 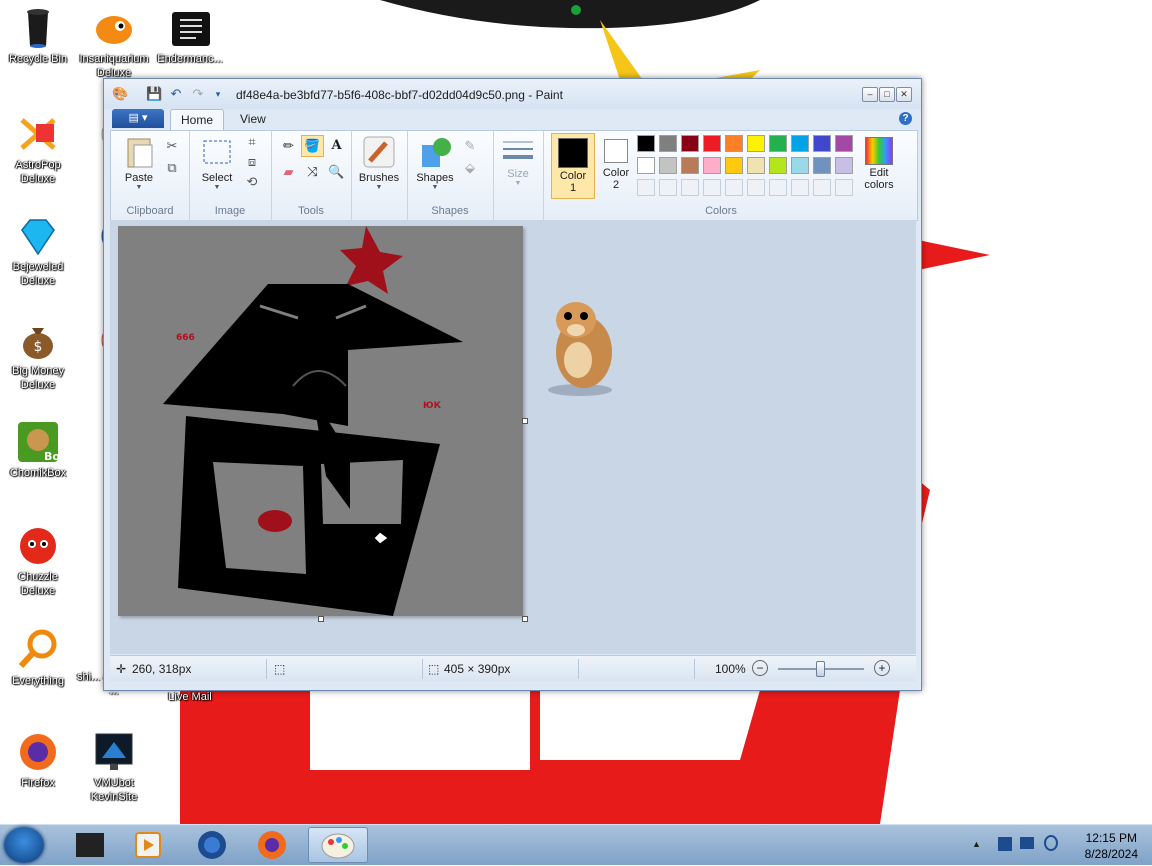 What do you see at coordinates (336, 146) in the screenshot?
I see `text-icon: A` at bounding box center [336, 146].